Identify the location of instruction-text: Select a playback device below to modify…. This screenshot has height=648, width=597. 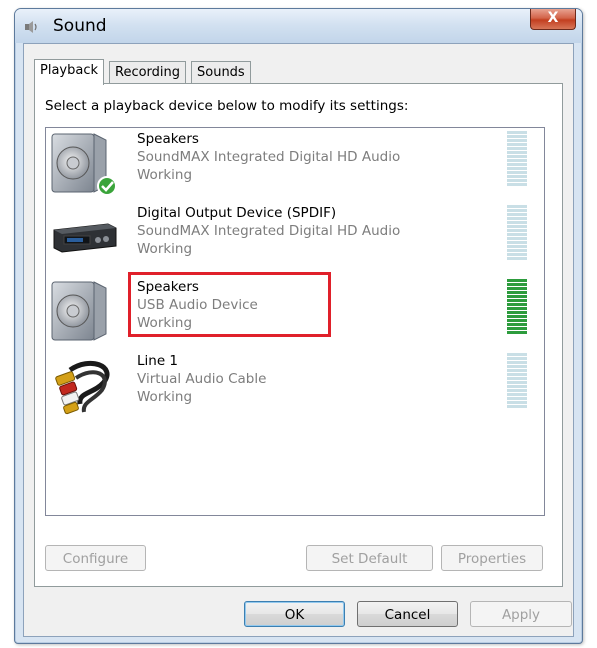
(227, 106).